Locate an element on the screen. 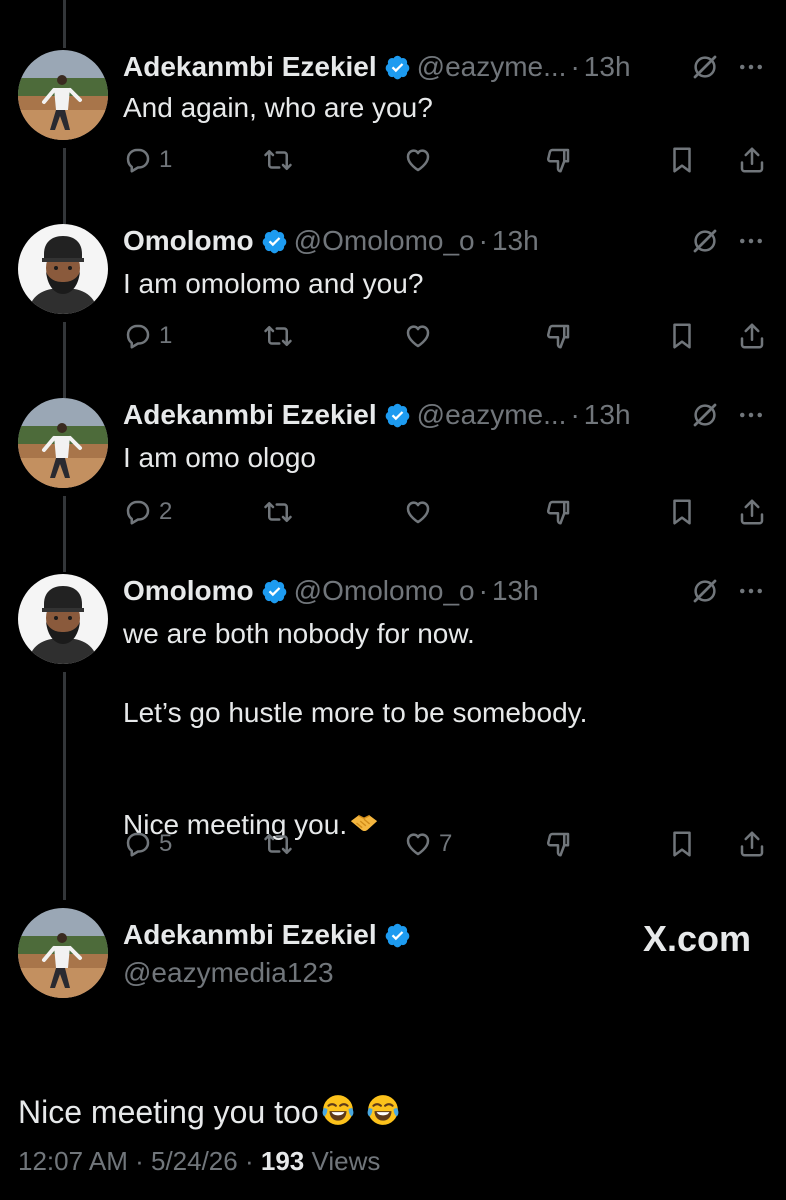 The image size is (786, 1200). reply-button: 5 is located at coordinates (147, 844).